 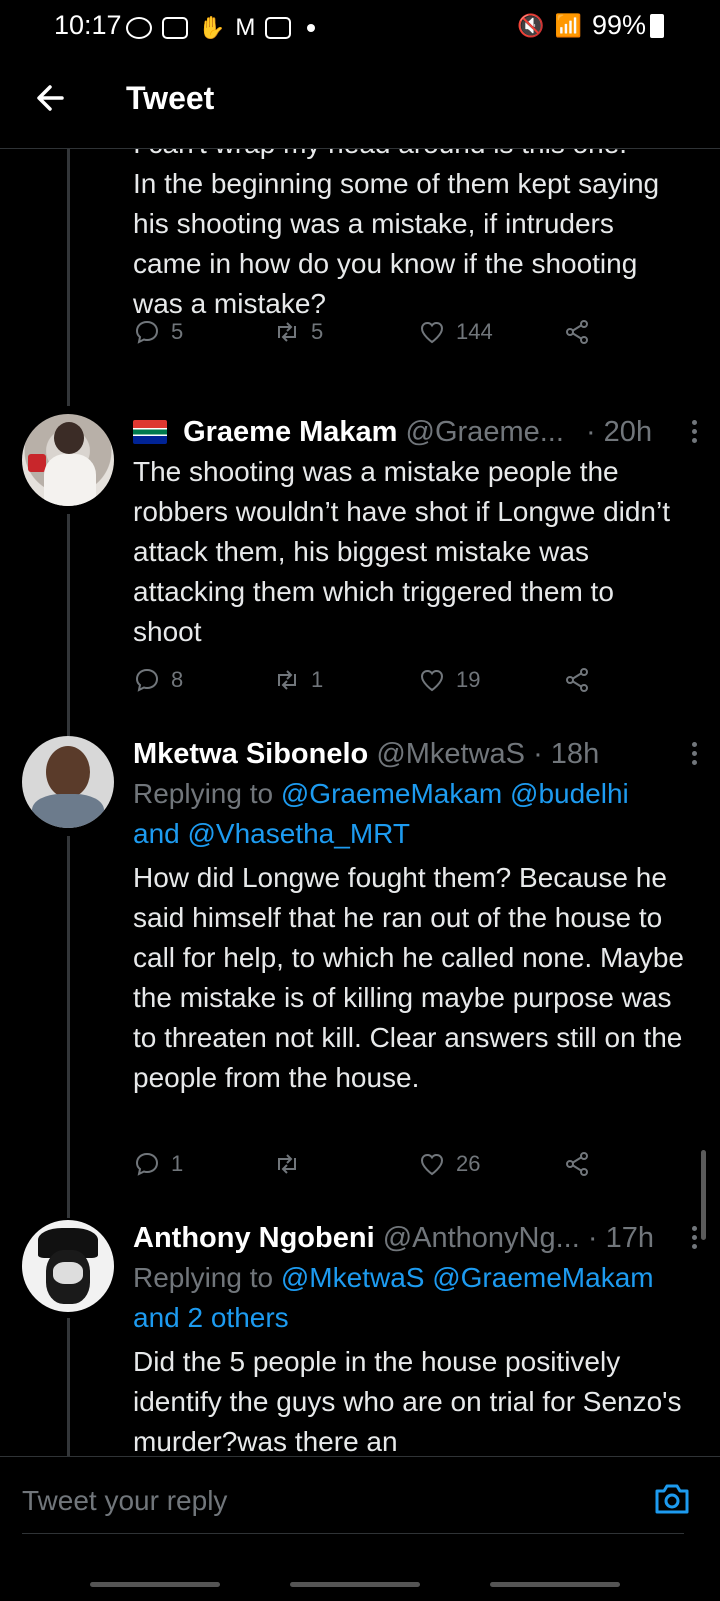 I want to click on tweet-header: Anthony Ngobeni @AnthonyNg... · 17h, so click(x=411, y=1238).